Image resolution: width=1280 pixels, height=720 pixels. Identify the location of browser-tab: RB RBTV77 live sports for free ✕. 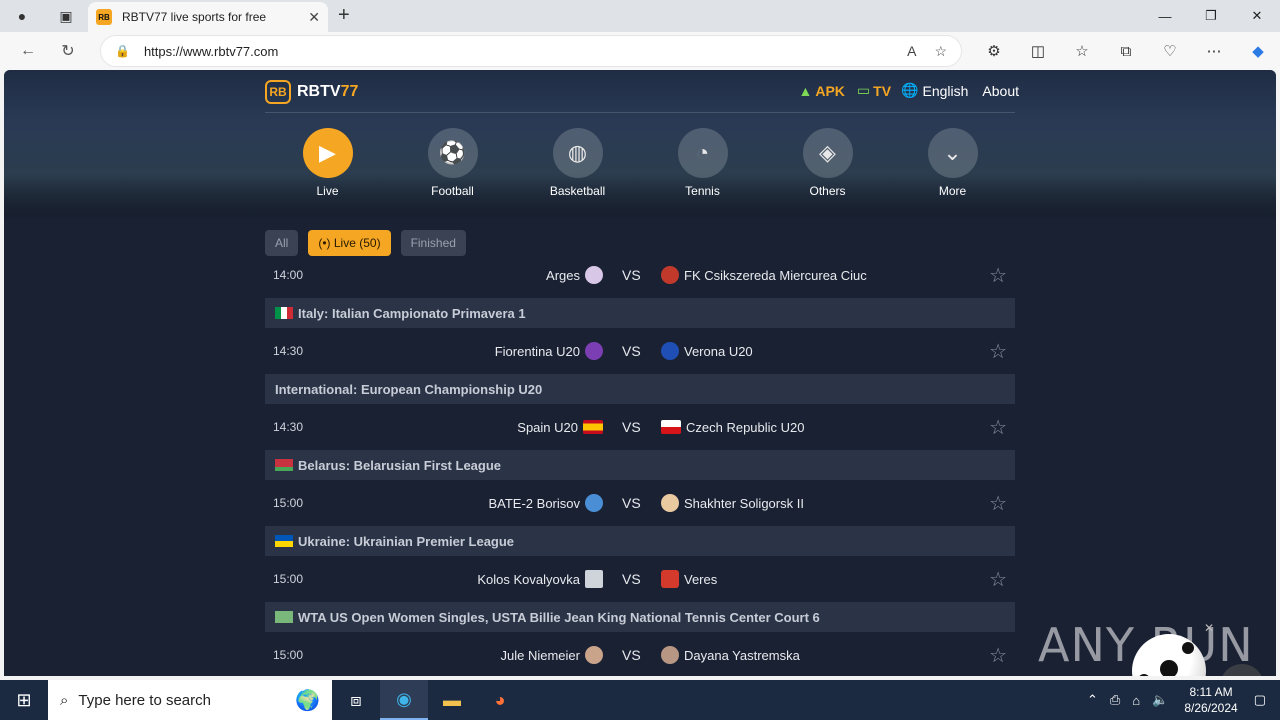
(208, 17).